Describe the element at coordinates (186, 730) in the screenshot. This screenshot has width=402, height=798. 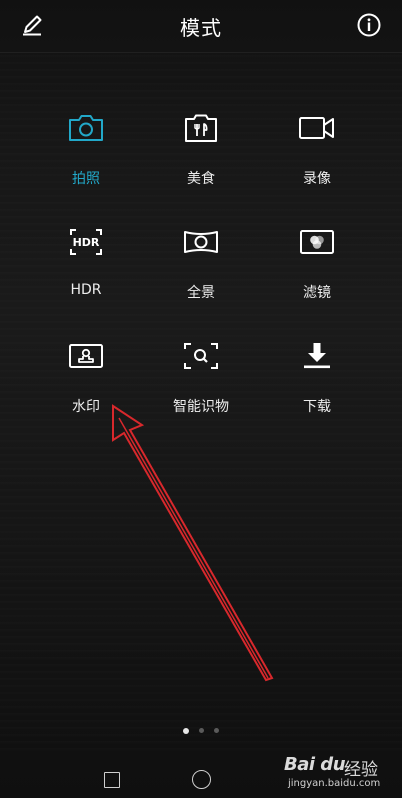
I see `page-dot-active` at that location.